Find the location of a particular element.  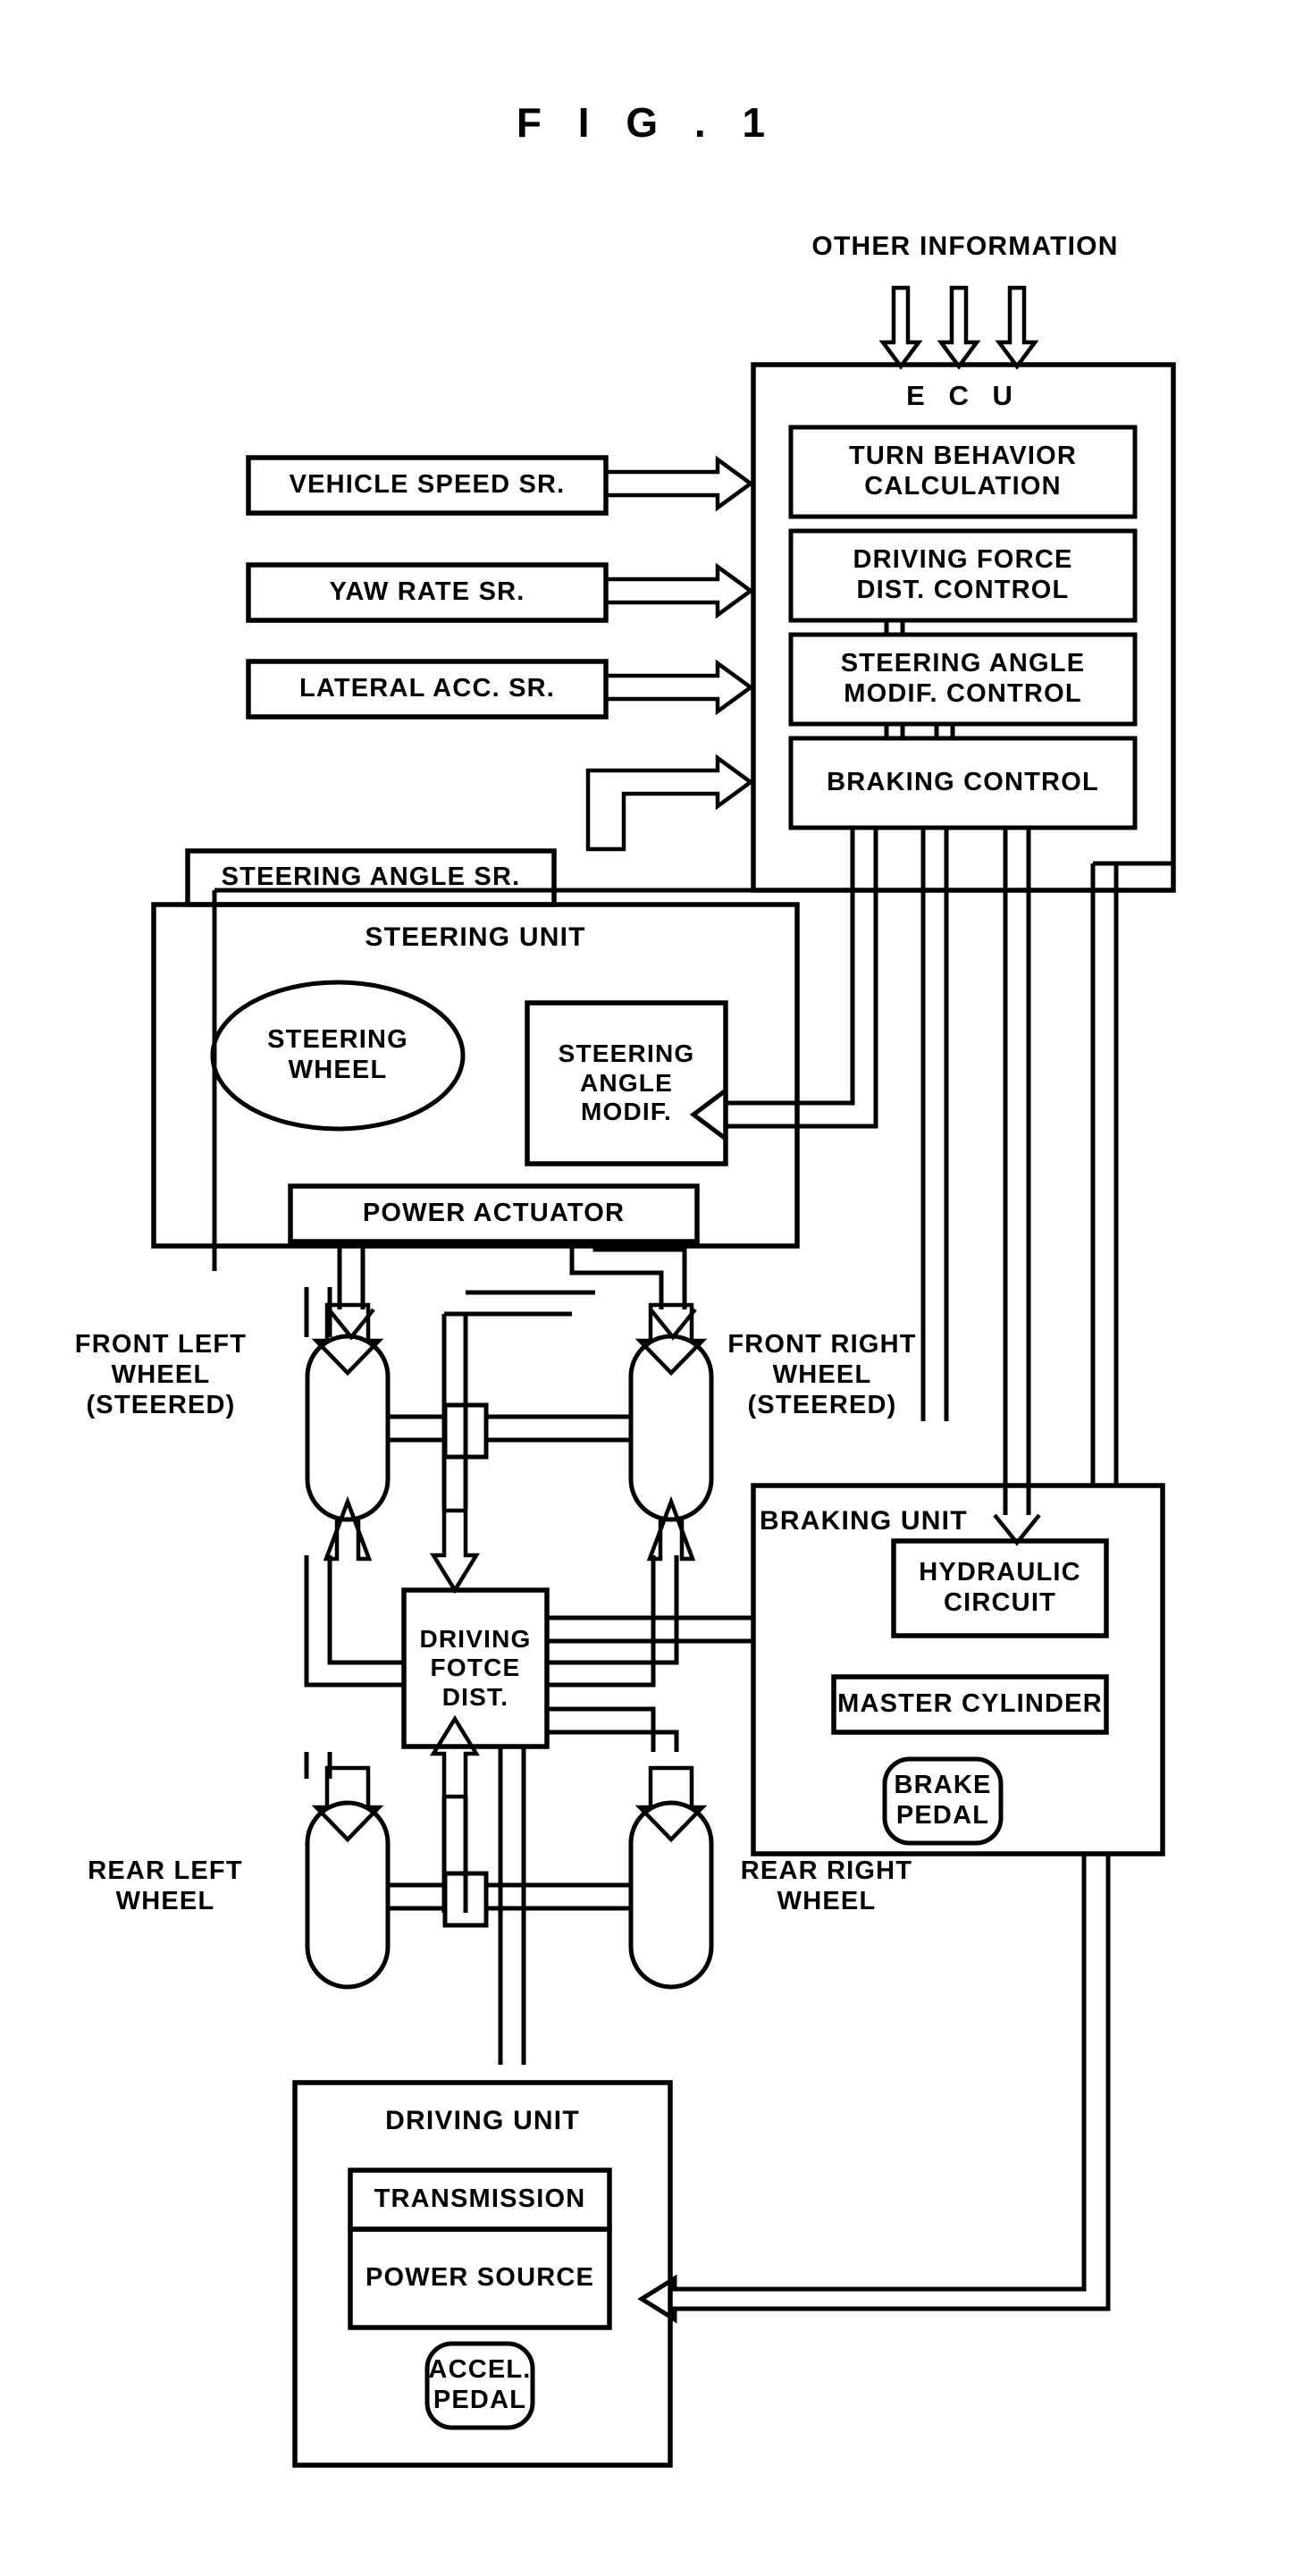

hydraulic-circuit: HYDRAULIC CIRCUIT is located at coordinates (1000, 1589).